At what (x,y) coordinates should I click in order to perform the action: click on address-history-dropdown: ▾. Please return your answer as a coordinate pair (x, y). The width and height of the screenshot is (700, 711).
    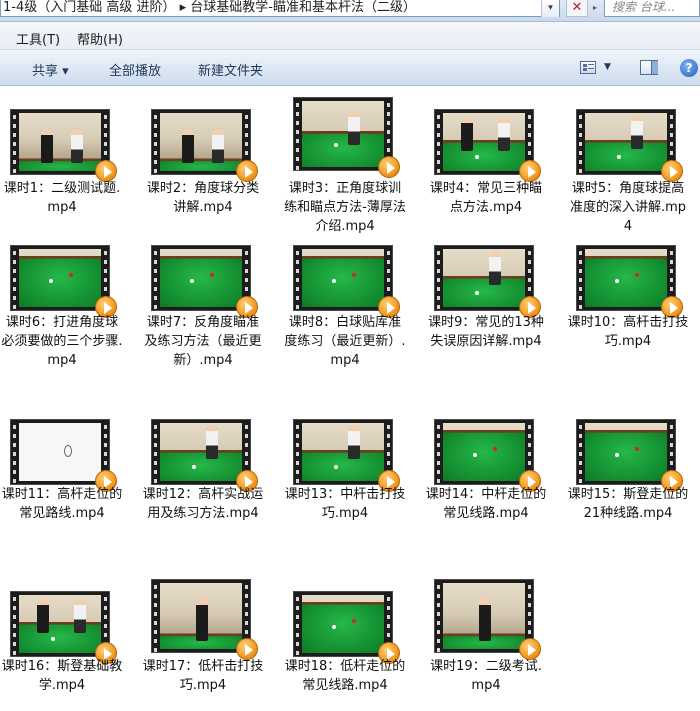
    Looking at the image, I should click on (550, 8).